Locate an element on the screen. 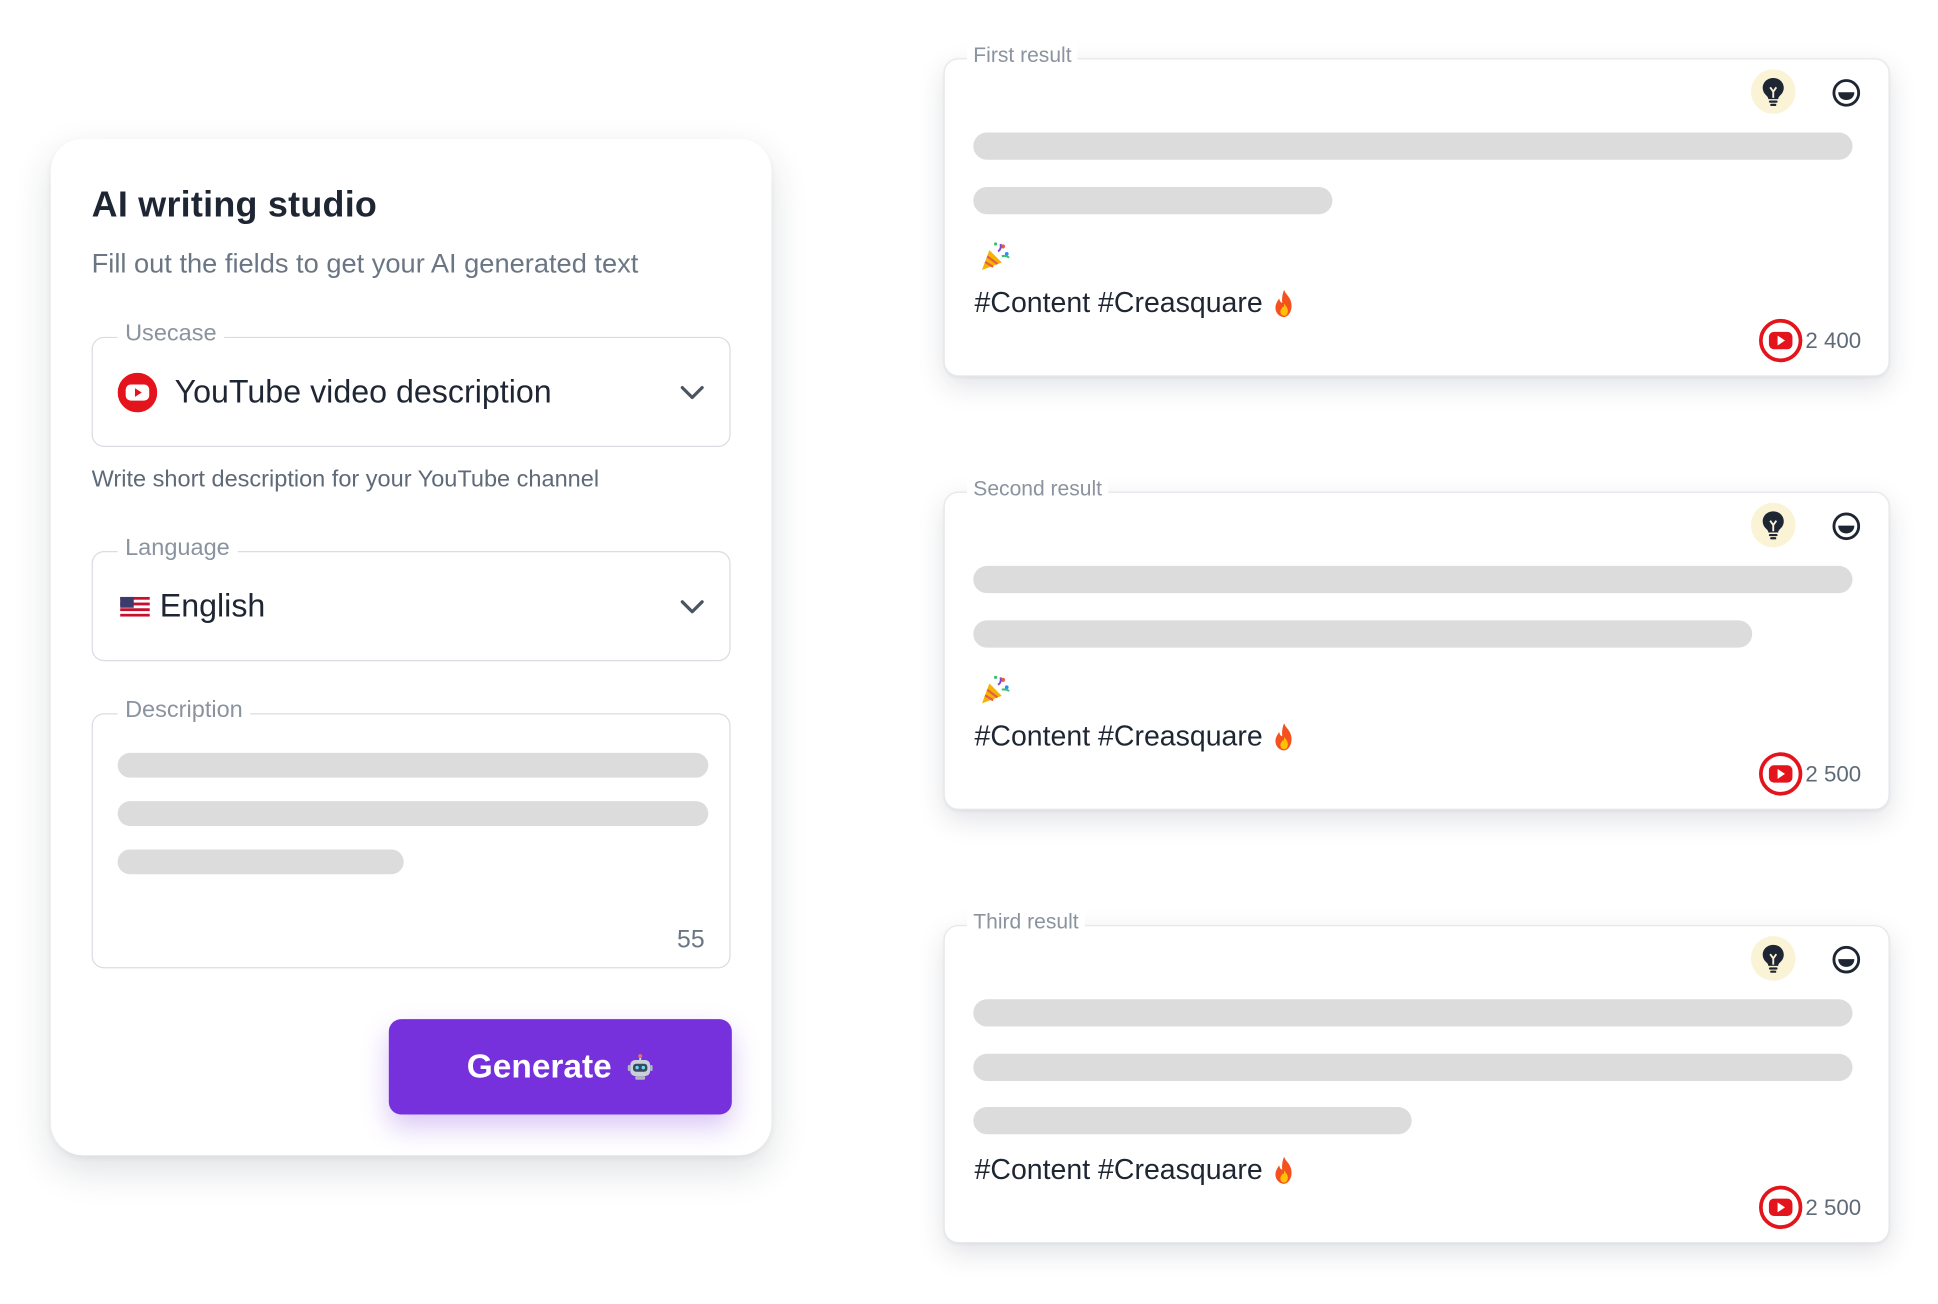 This screenshot has width=1938, height=1304. result-card-first: First result #Content #Creasquare 2 400 is located at coordinates (1416, 209).